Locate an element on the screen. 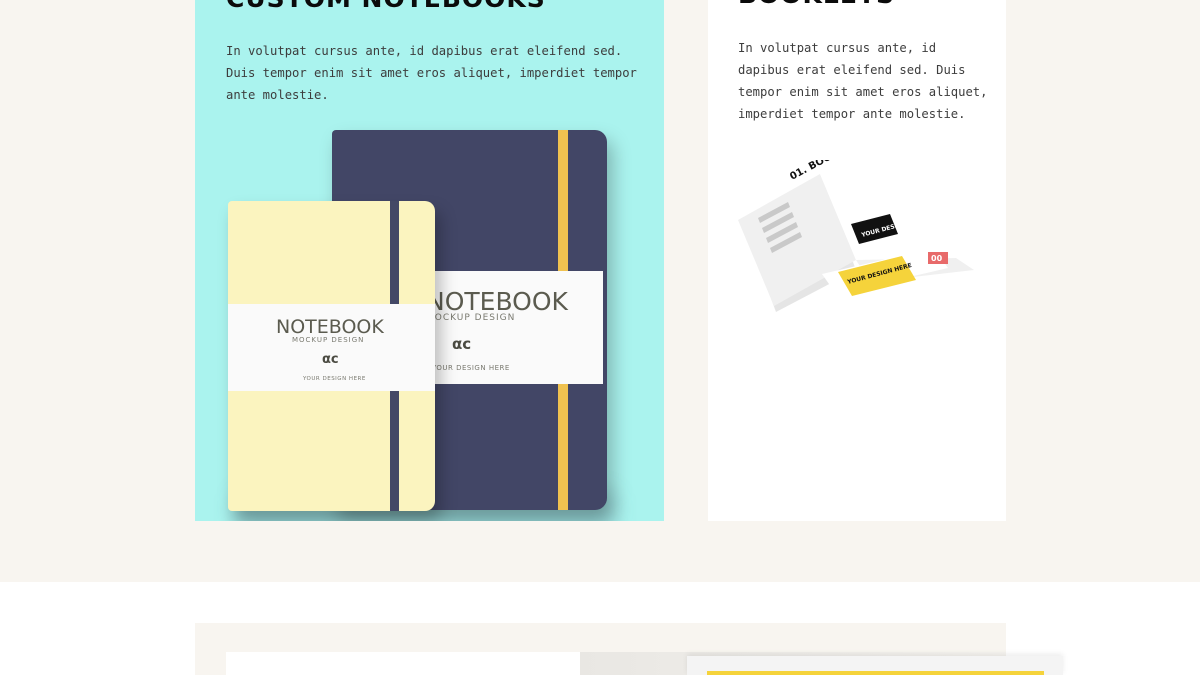  bottom-card-text-area is located at coordinates (403, 663).